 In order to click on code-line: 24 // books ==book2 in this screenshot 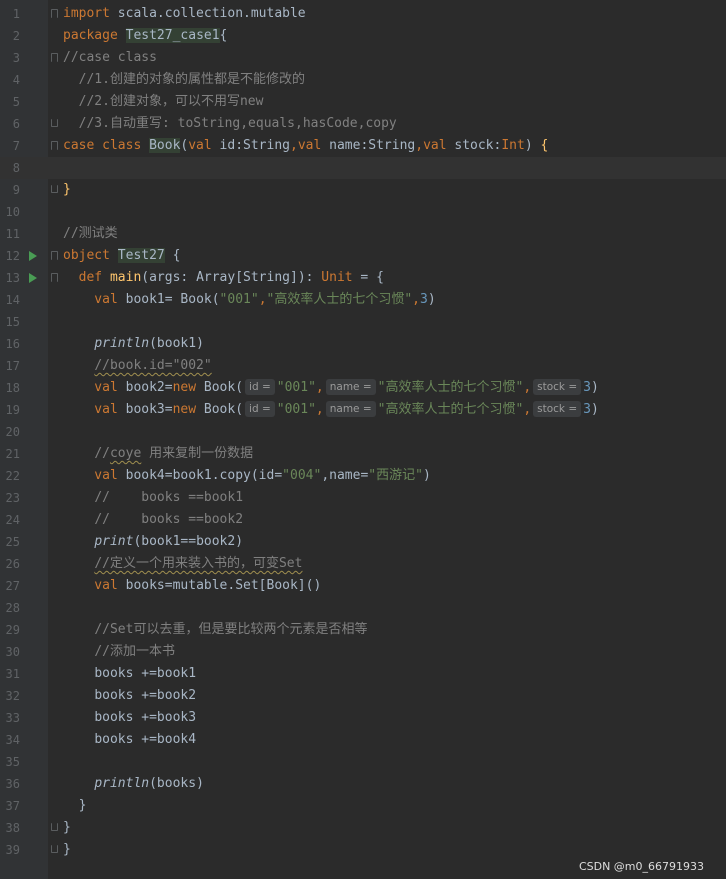, I will do `click(363, 520)`.